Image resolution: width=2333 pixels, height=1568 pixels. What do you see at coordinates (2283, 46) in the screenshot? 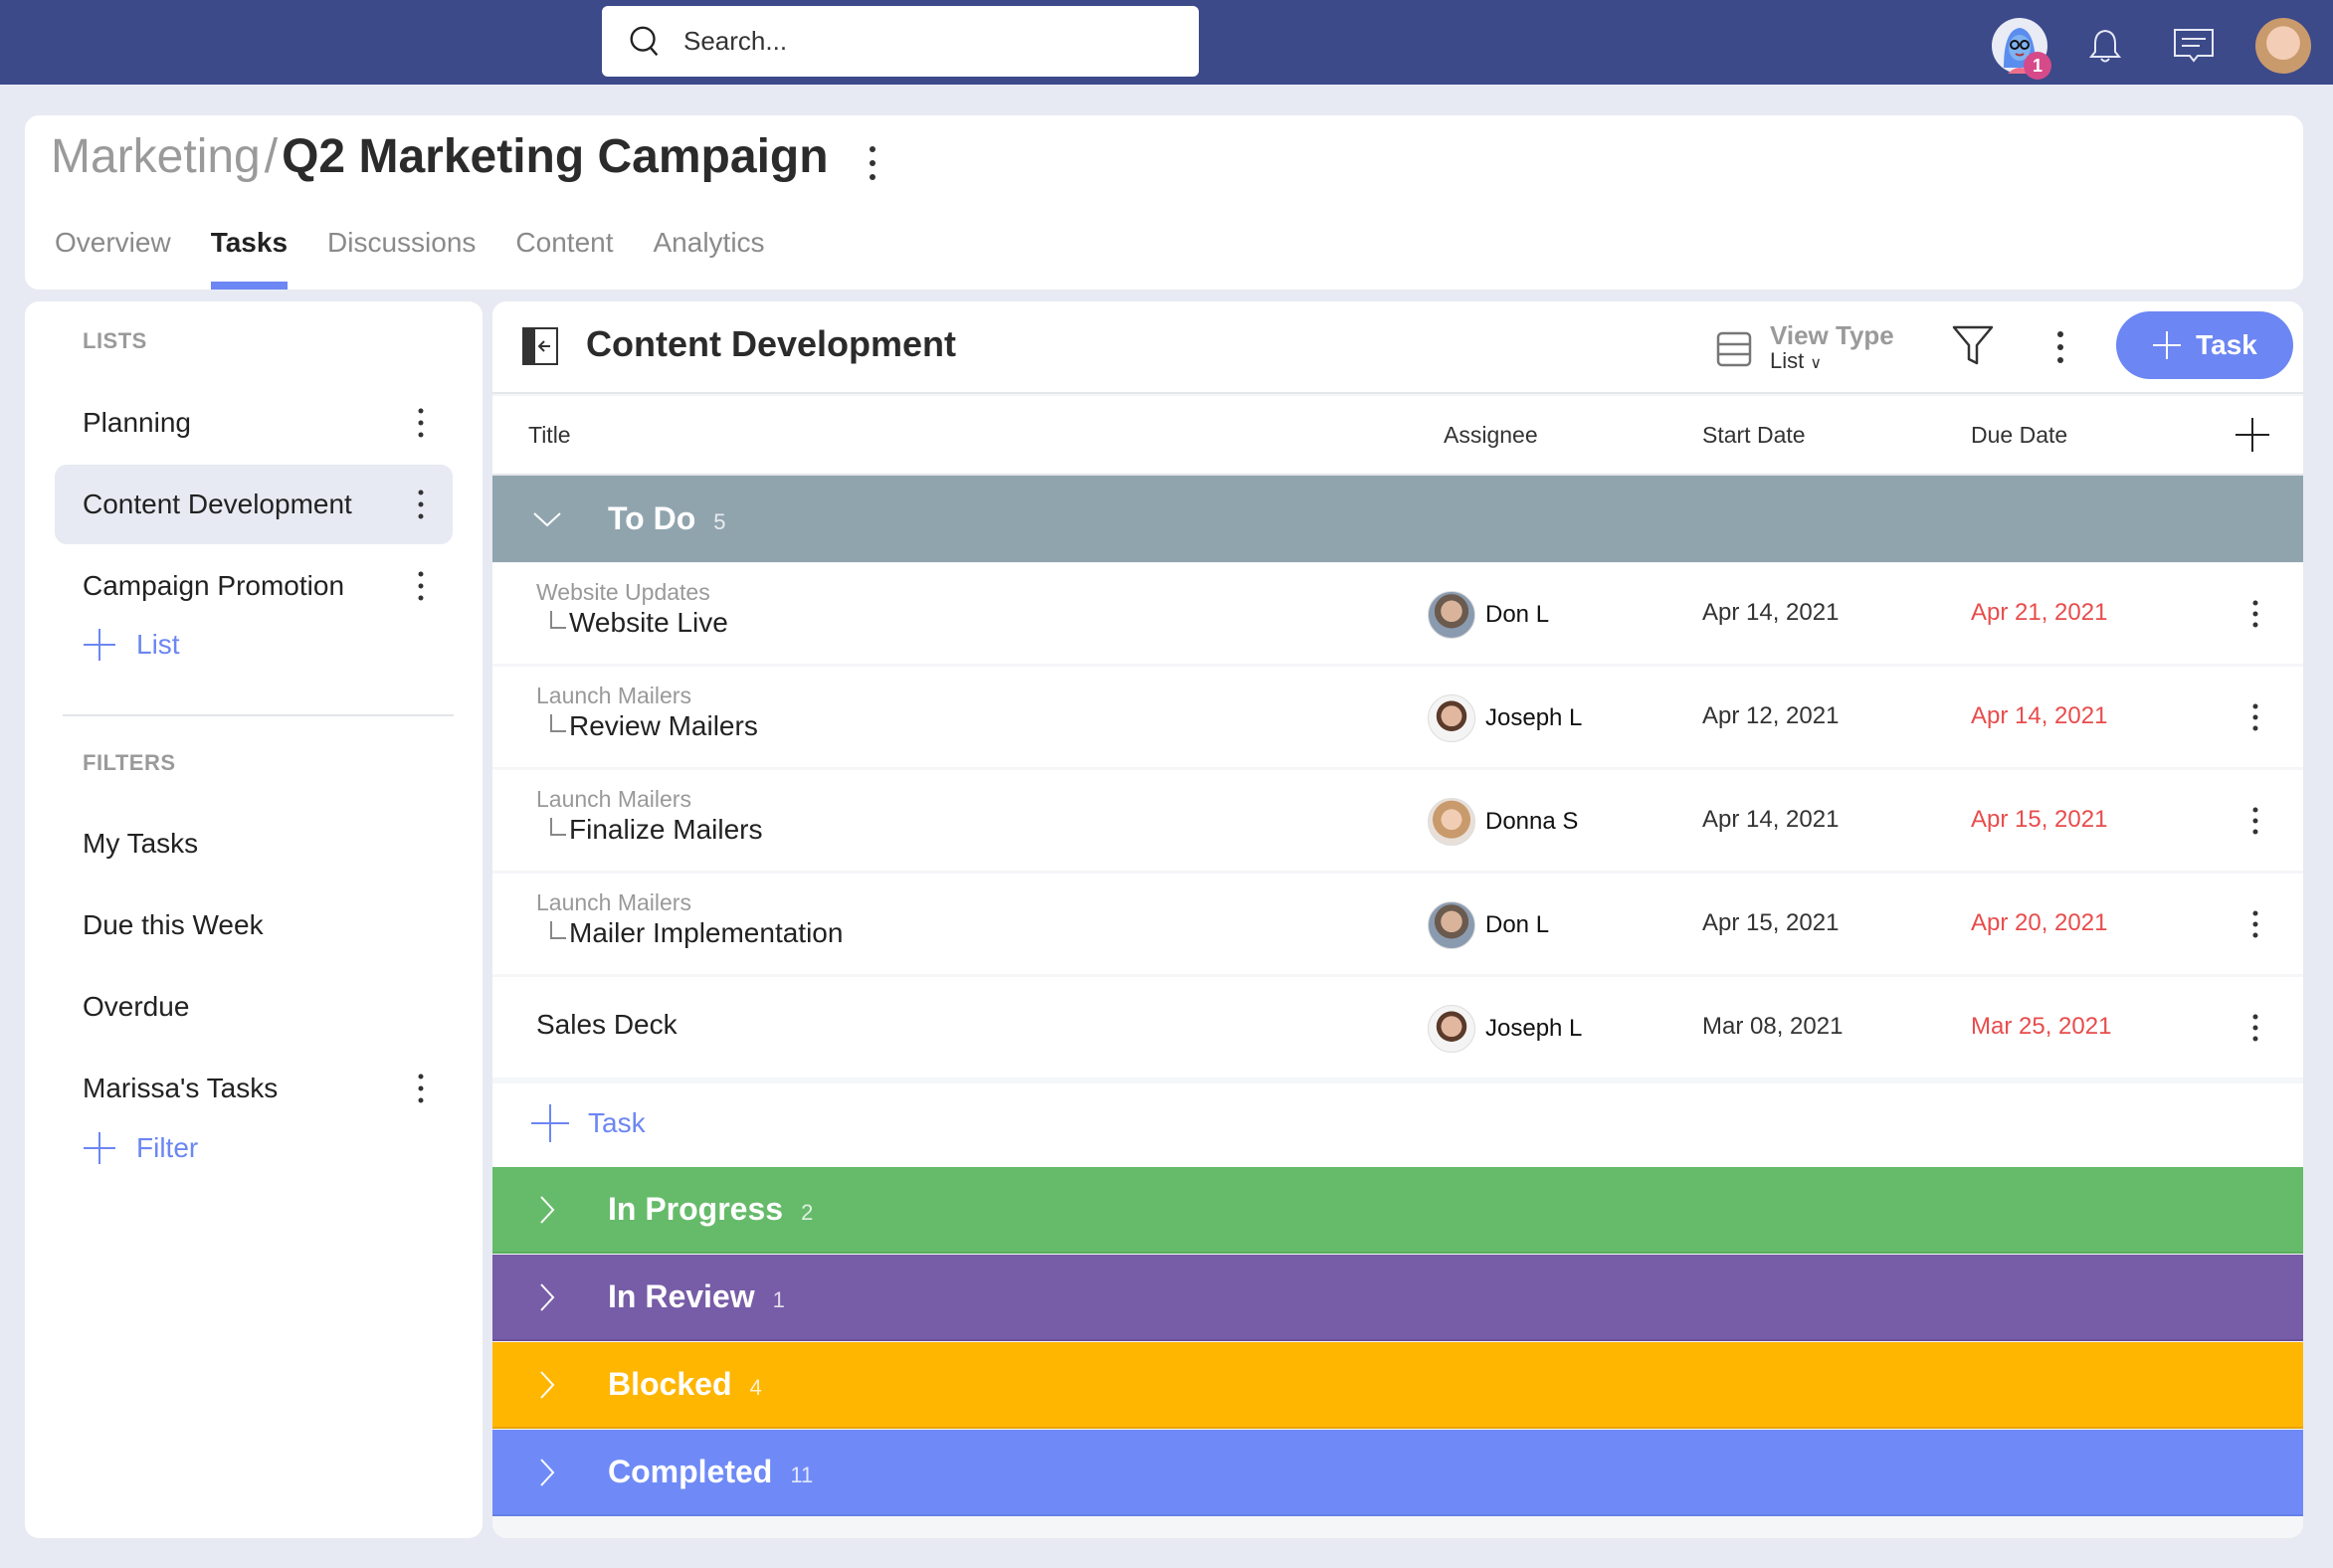
I see `user-avatar` at bounding box center [2283, 46].